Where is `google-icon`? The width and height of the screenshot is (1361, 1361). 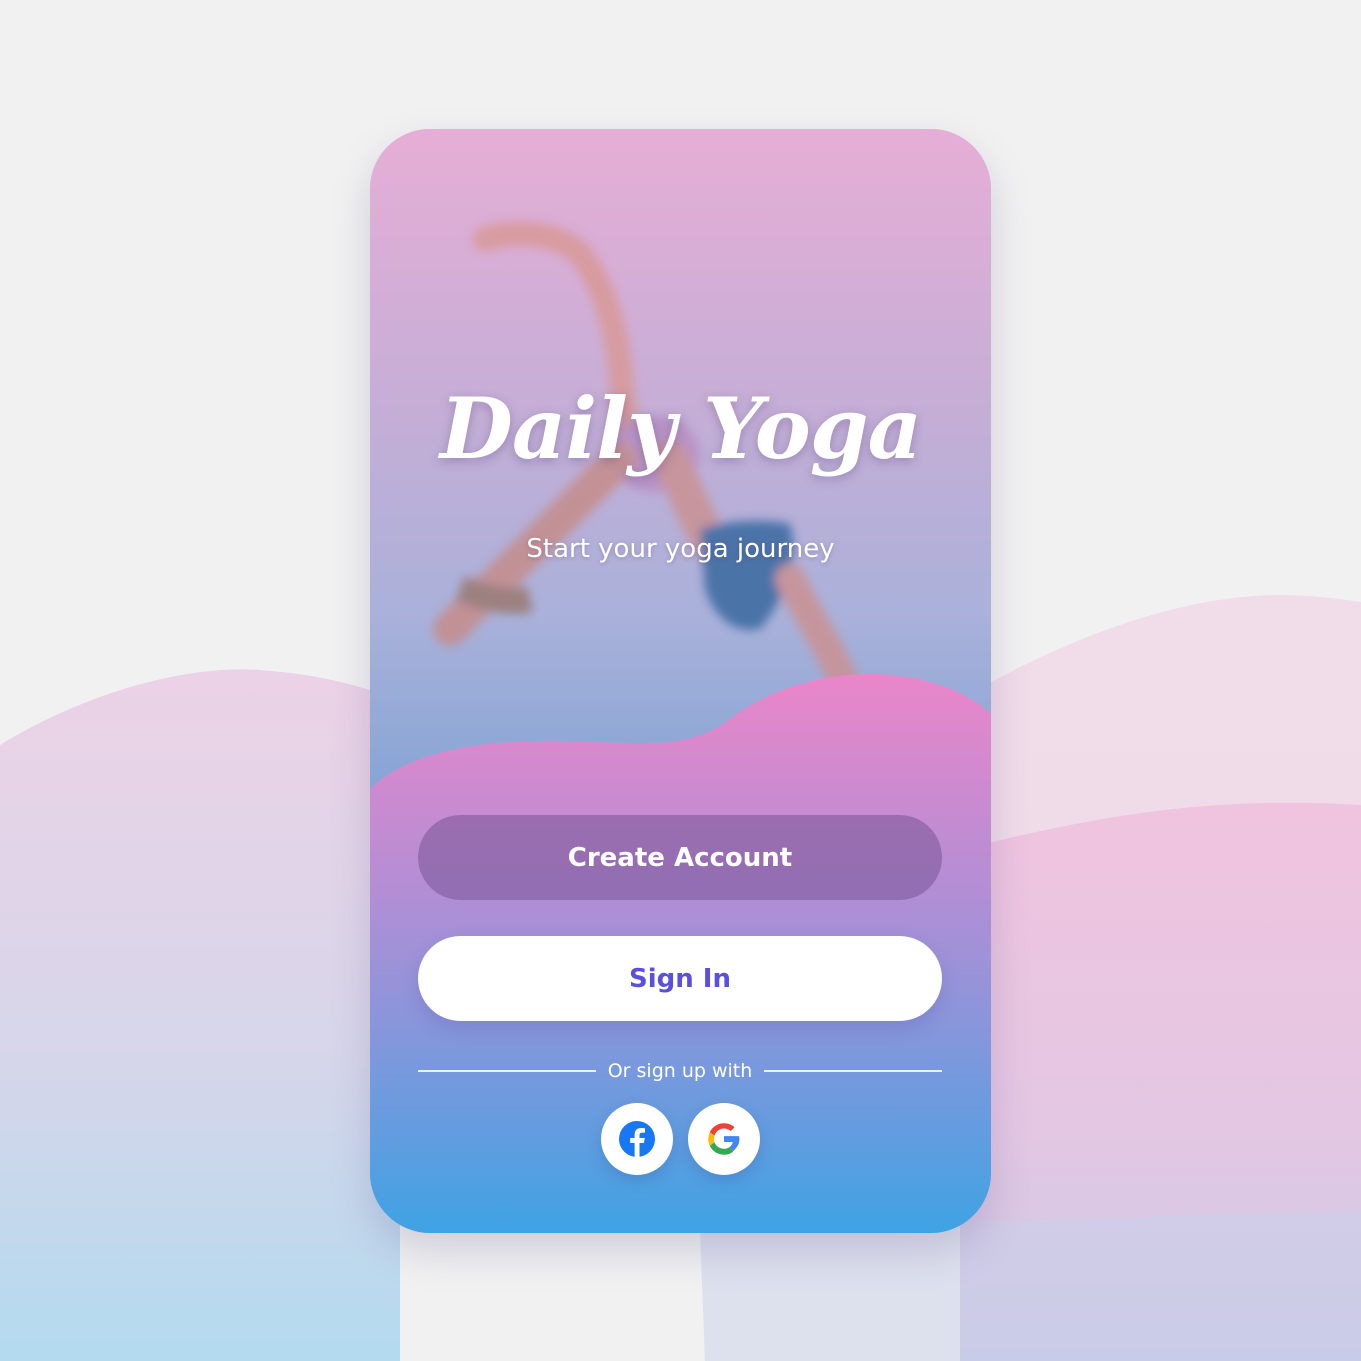 google-icon is located at coordinates (724, 1139).